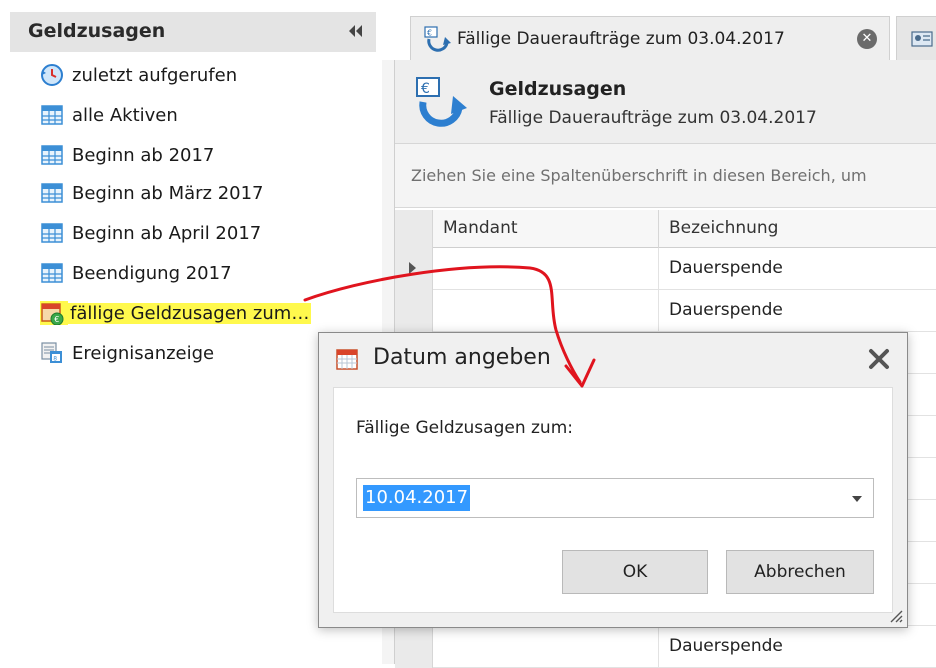 The image size is (936, 668). I want to click on column-header-mandant: Mandant, so click(546, 229).